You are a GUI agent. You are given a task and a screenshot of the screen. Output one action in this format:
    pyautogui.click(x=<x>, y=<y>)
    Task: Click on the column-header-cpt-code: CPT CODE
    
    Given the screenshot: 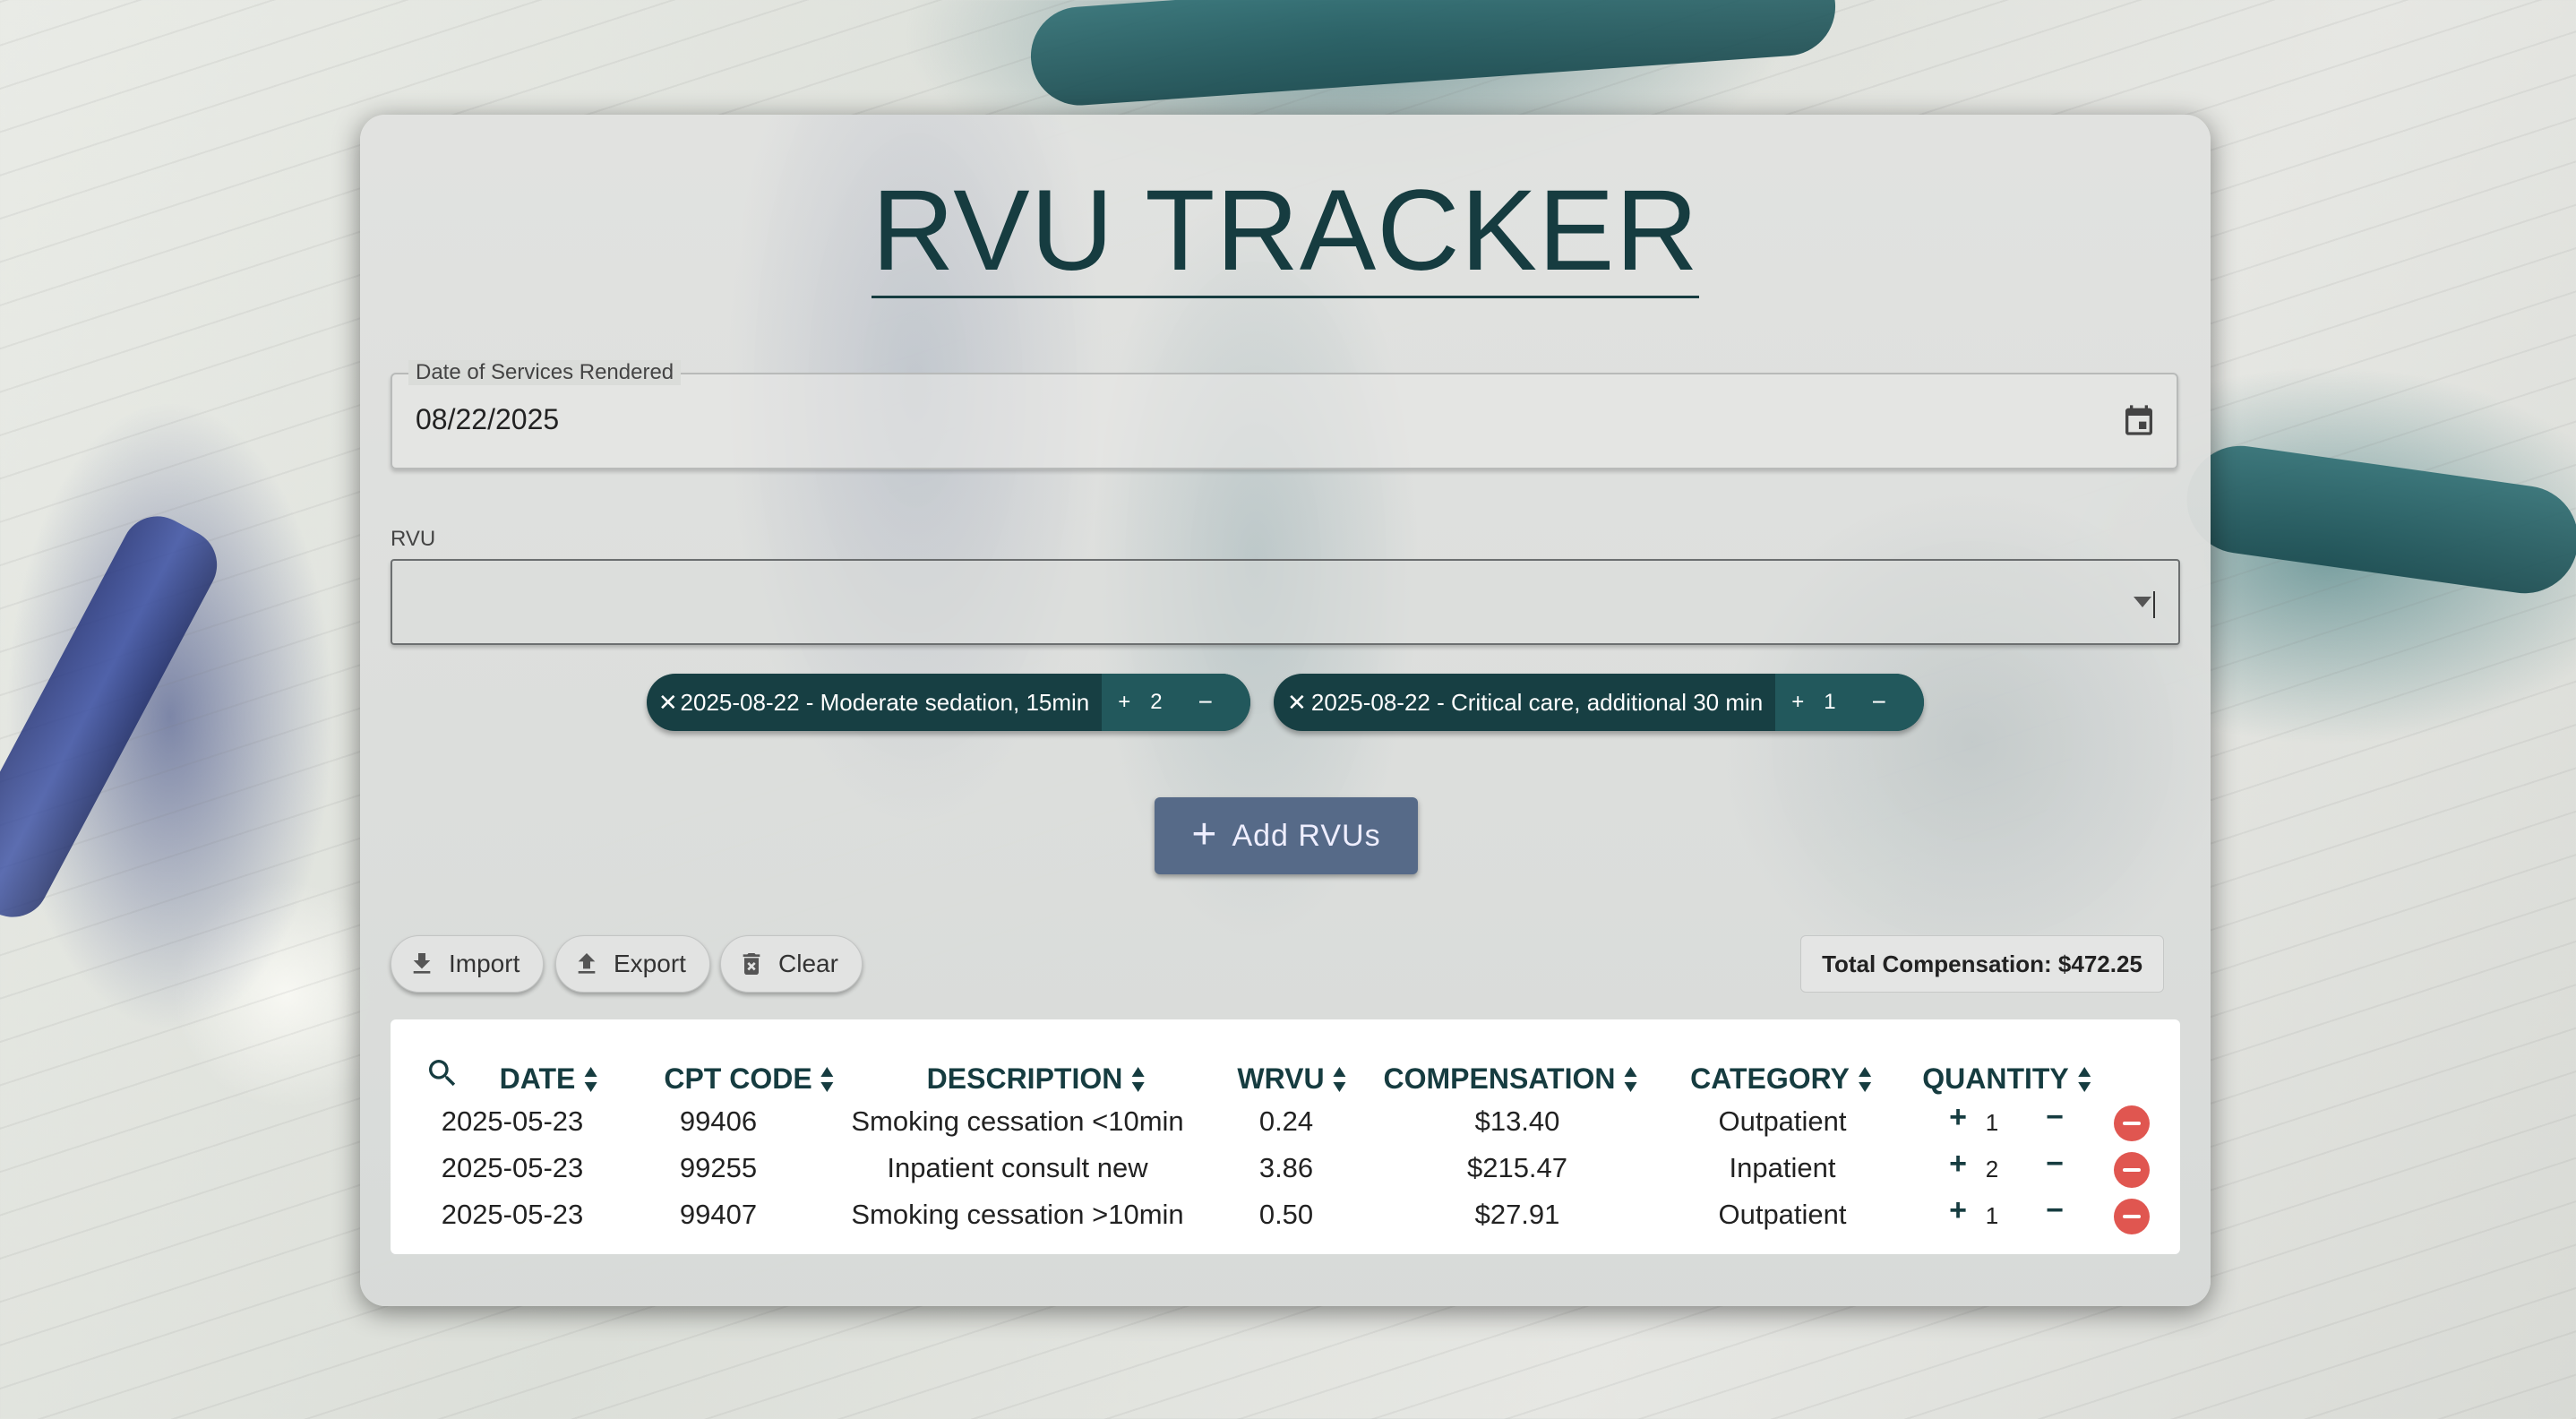 What is the action you would take?
    pyautogui.click(x=749, y=1079)
    